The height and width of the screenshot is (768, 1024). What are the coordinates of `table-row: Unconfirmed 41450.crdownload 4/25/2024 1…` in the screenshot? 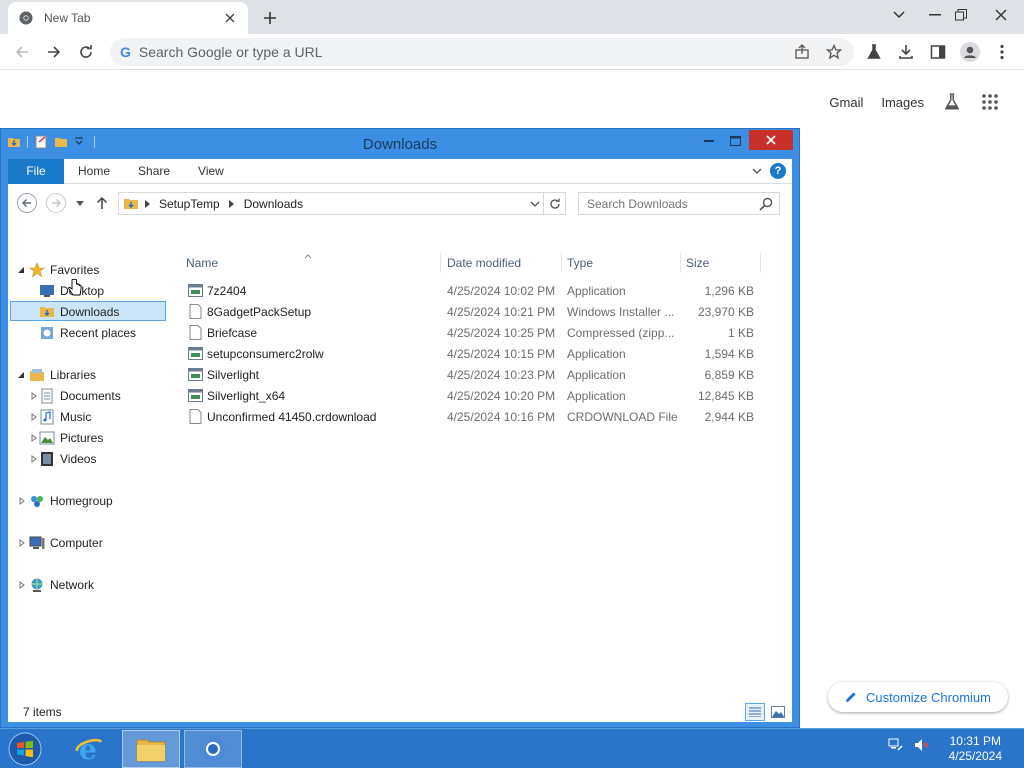 It's located at (480, 416).